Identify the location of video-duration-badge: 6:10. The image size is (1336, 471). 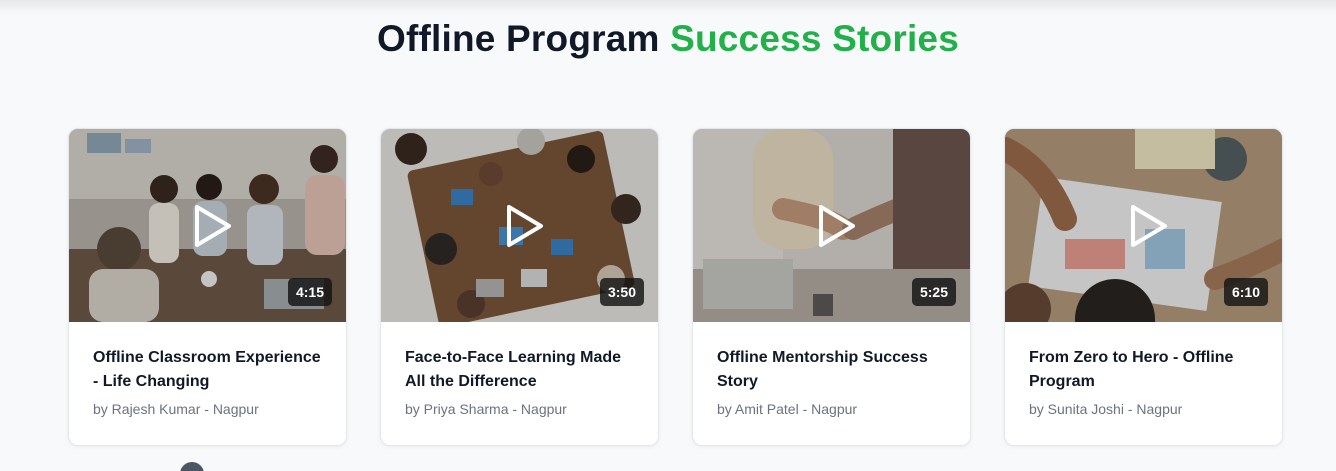
(1245, 292).